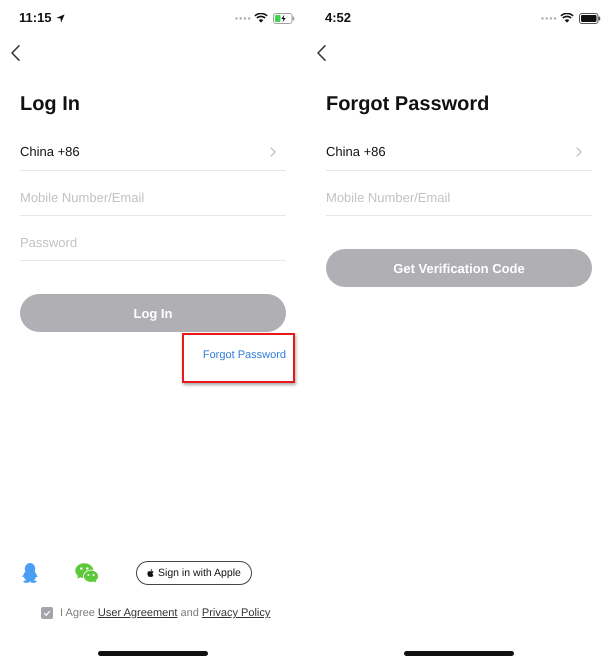 The width and height of the screenshot is (612, 662). What do you see at coordinates (87, 573) in the screenshot?
I see `chat-bubbles-icon` at bounding box center [87, 573].